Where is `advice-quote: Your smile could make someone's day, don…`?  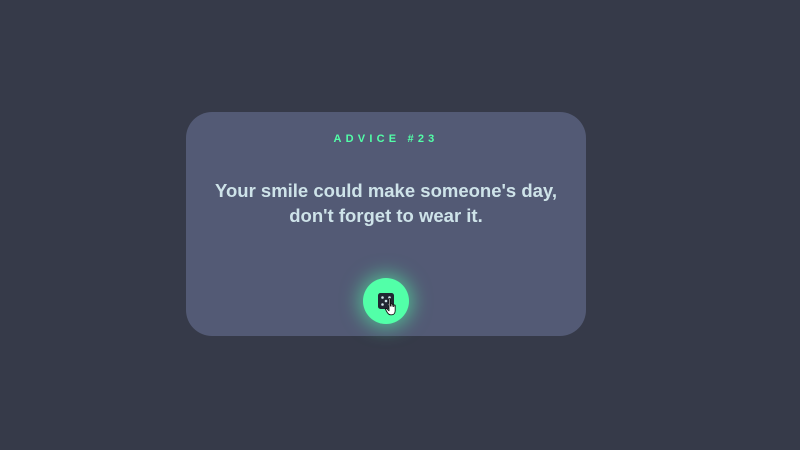 advice-quote: Your smile could make someone's day, don… is located at coordinates (386, 203).